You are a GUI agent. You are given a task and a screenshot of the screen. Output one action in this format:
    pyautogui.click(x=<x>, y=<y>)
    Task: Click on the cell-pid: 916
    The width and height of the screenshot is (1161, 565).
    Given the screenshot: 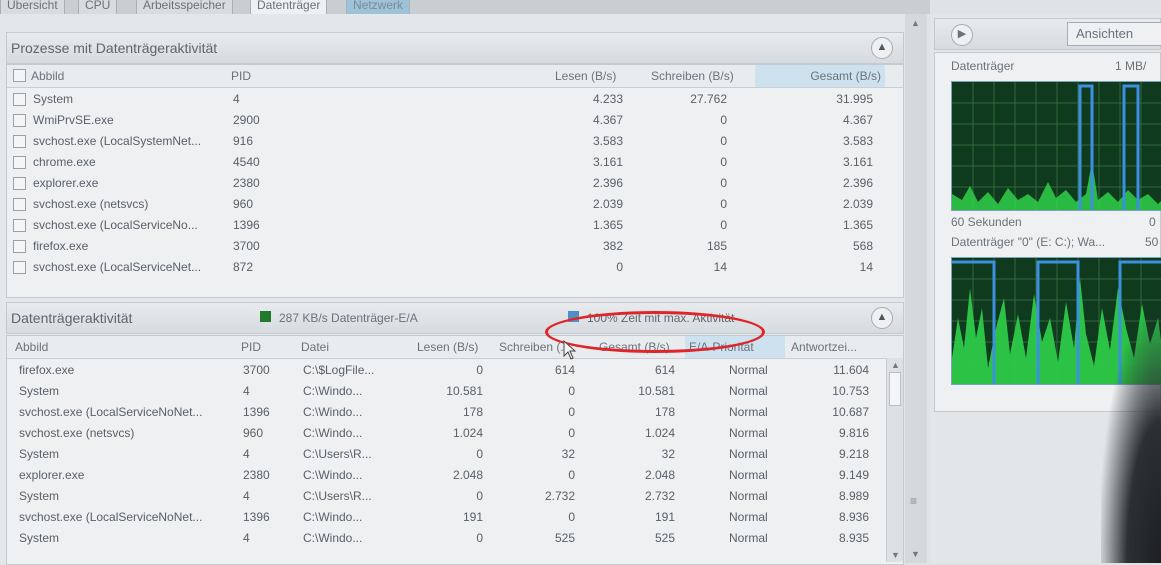 What is the action you would take?
    pyautogui.click(x=243, y=141)
    